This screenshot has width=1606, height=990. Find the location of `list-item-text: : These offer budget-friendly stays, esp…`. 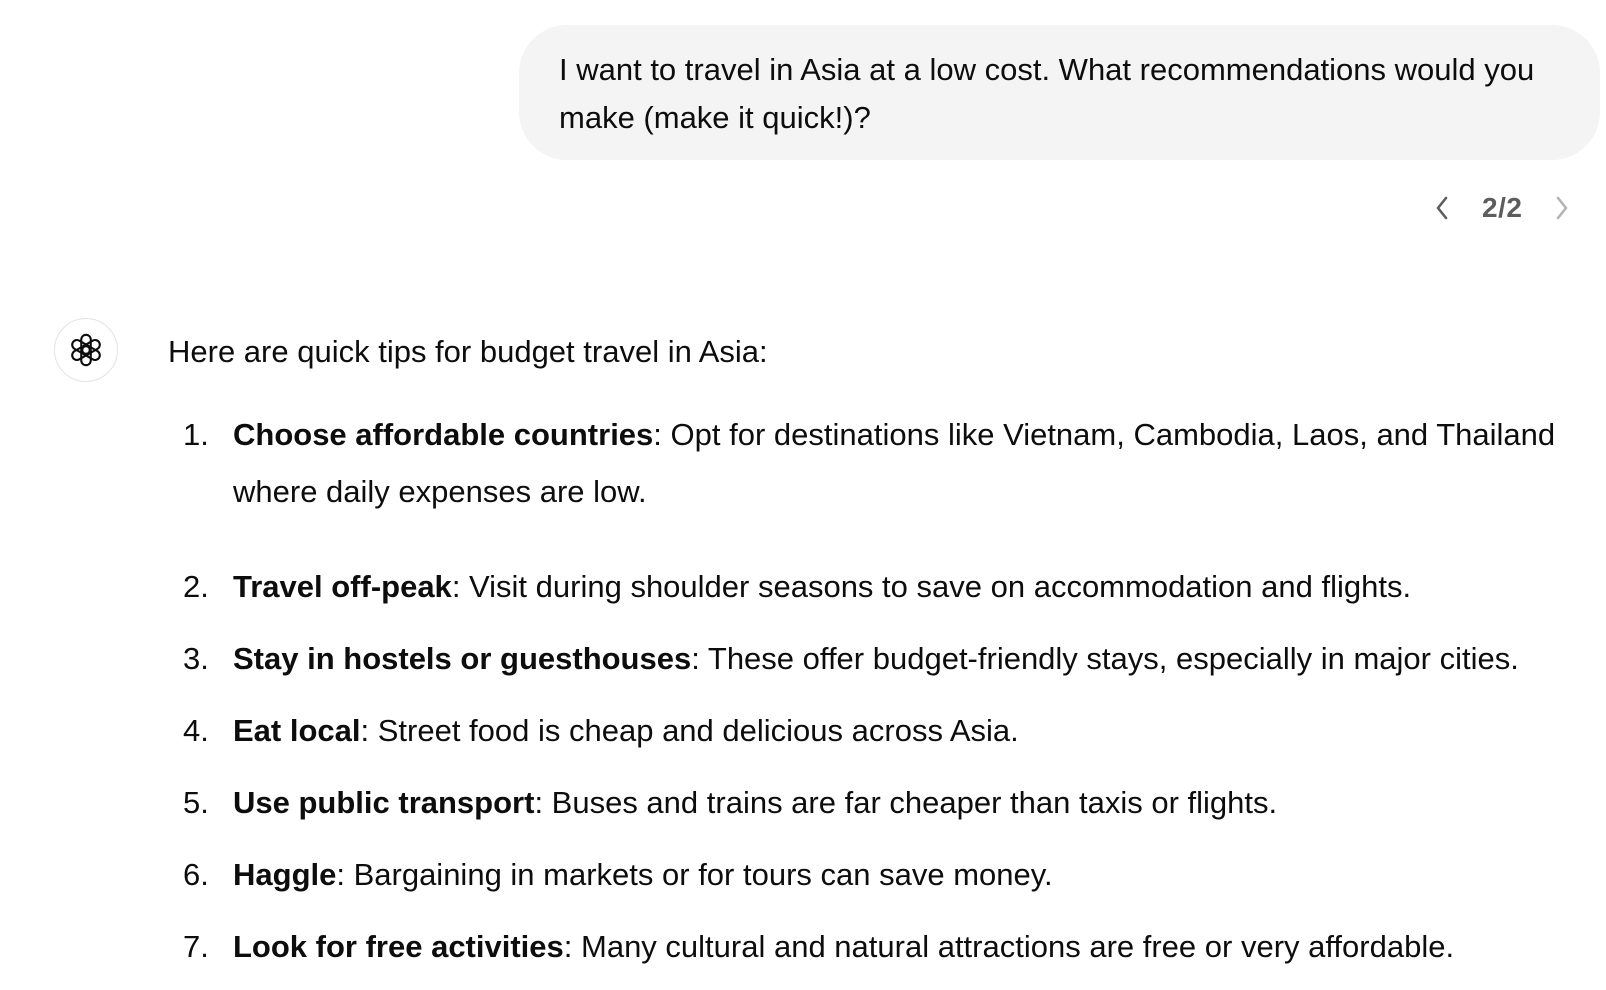

list-item-text: : These offer budget-friendly stays, esp… is located at coordinates (1105, 658).